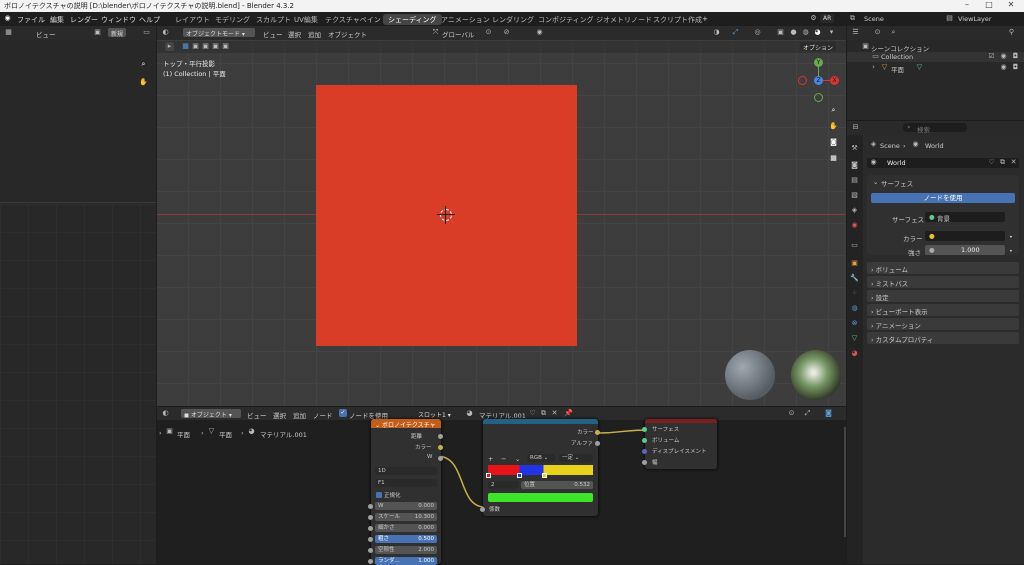  I want to click on navigation-gizmo: Y Z X, so click(819, 80).